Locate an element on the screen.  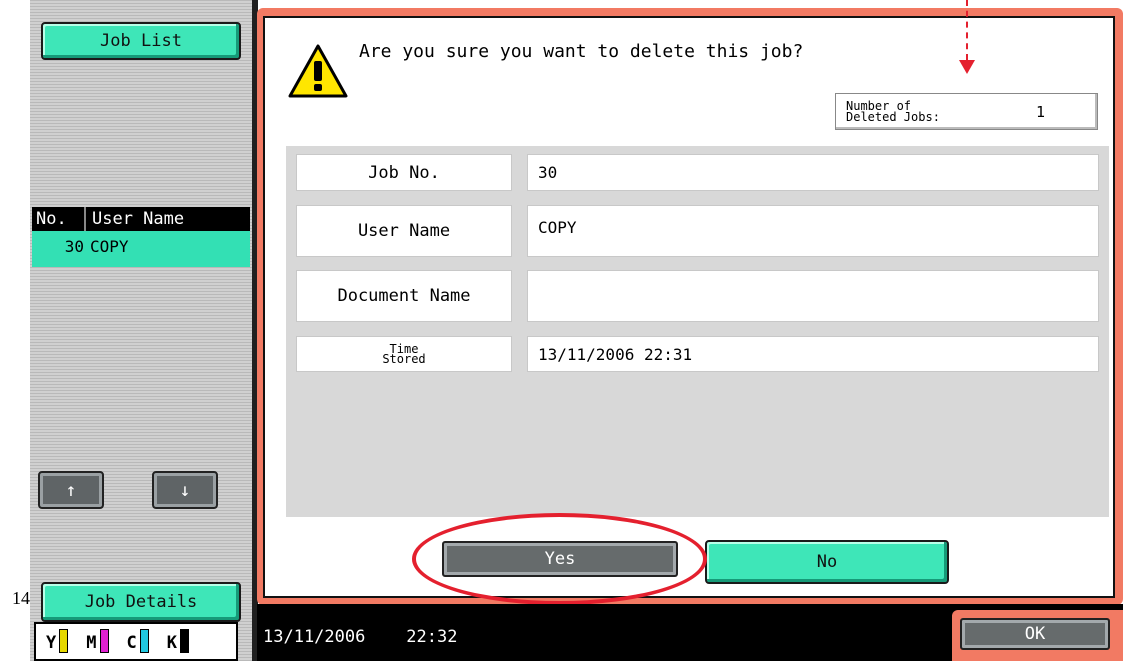
job-no-label: Job No. is located at coordinates (404, 172).